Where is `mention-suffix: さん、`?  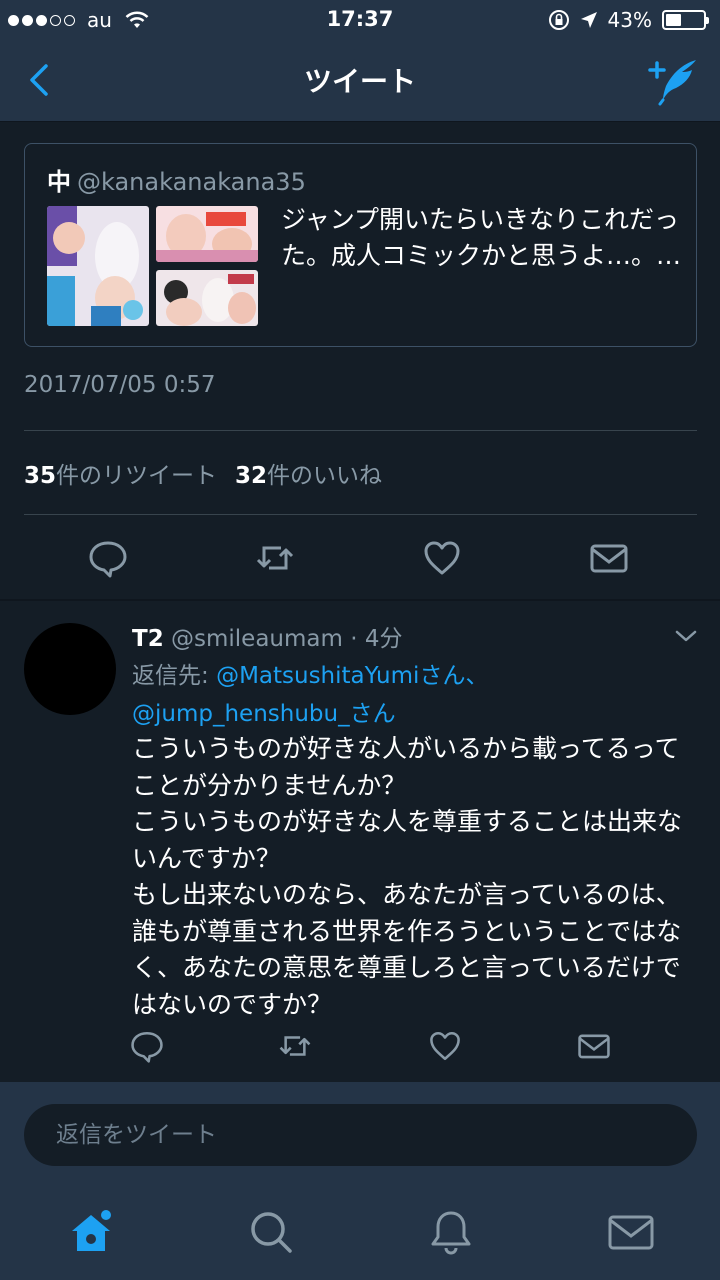 mention-suffix: さん、 is located at coordinates (454, 676).